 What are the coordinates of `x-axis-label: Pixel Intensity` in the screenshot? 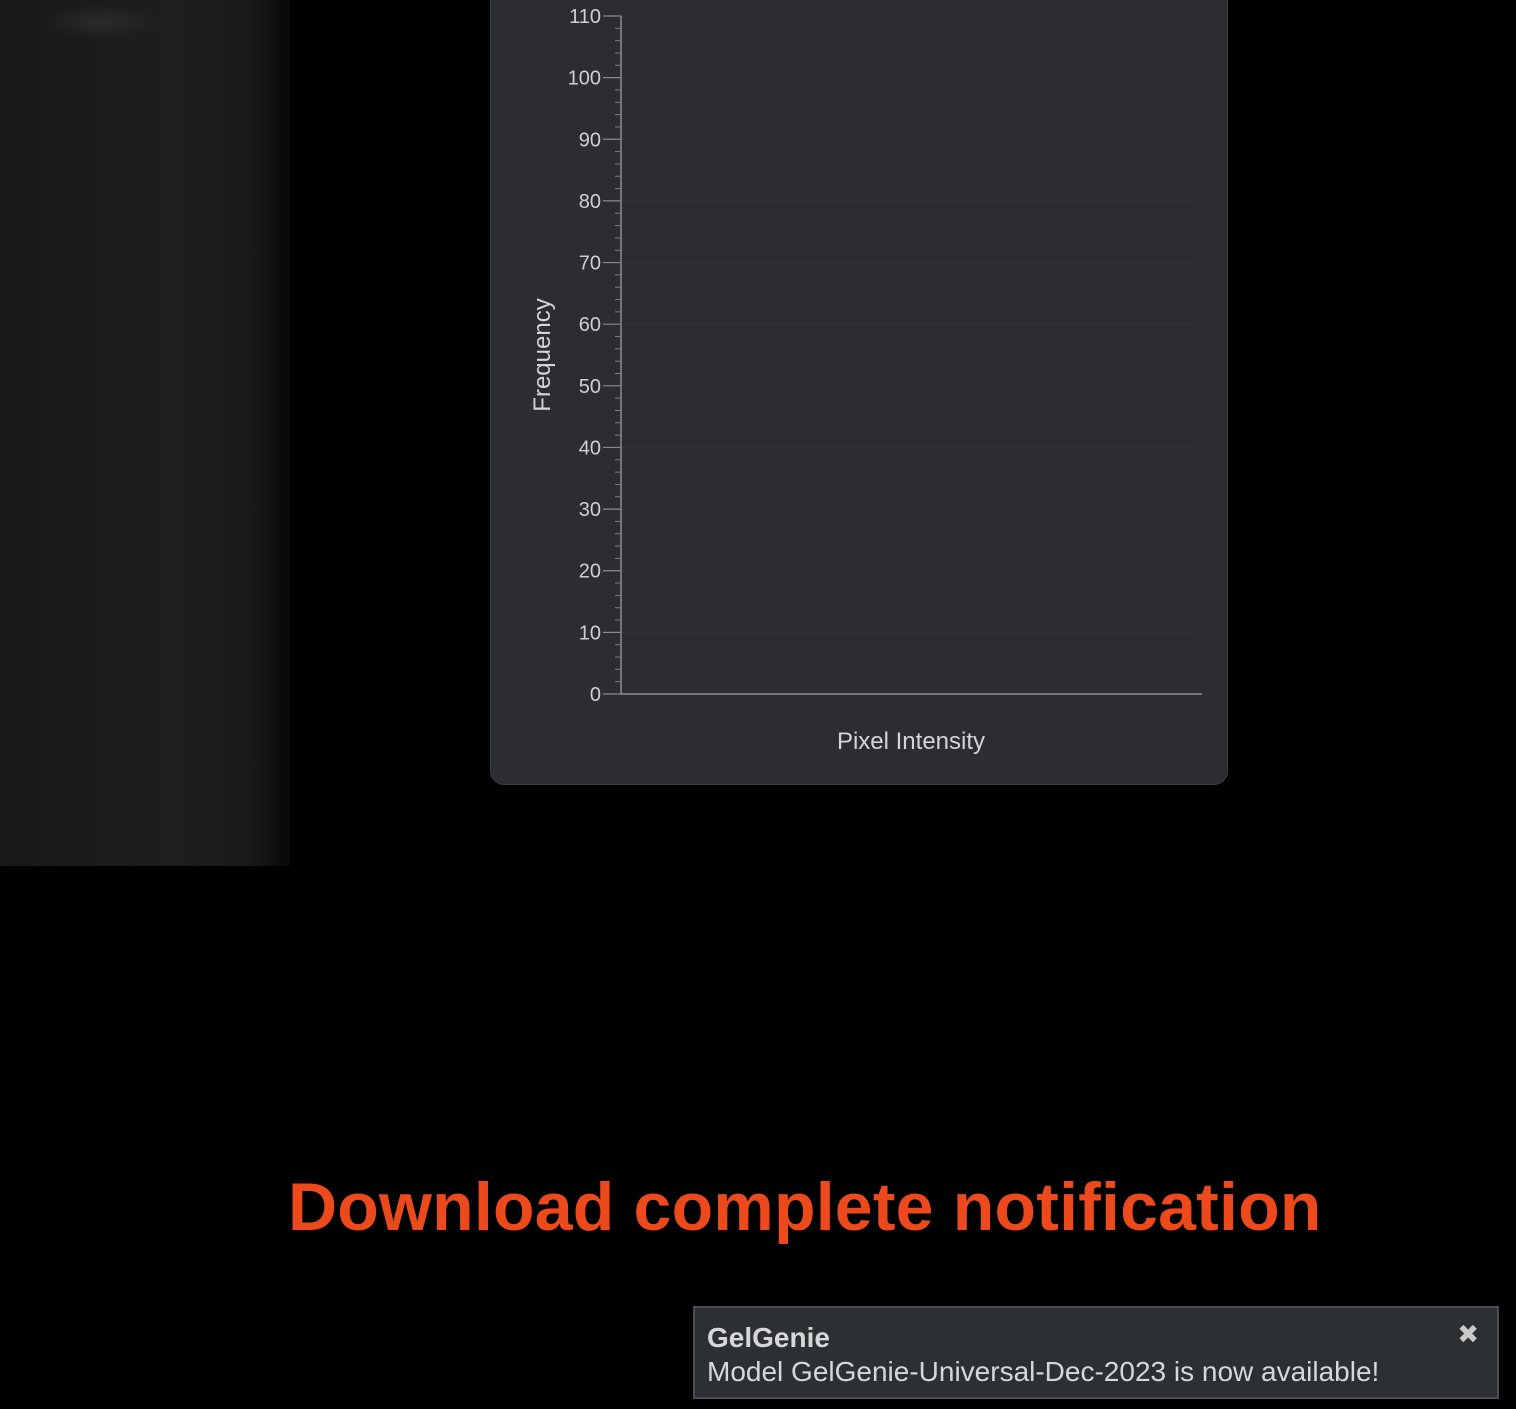 It's located at (911, 741).